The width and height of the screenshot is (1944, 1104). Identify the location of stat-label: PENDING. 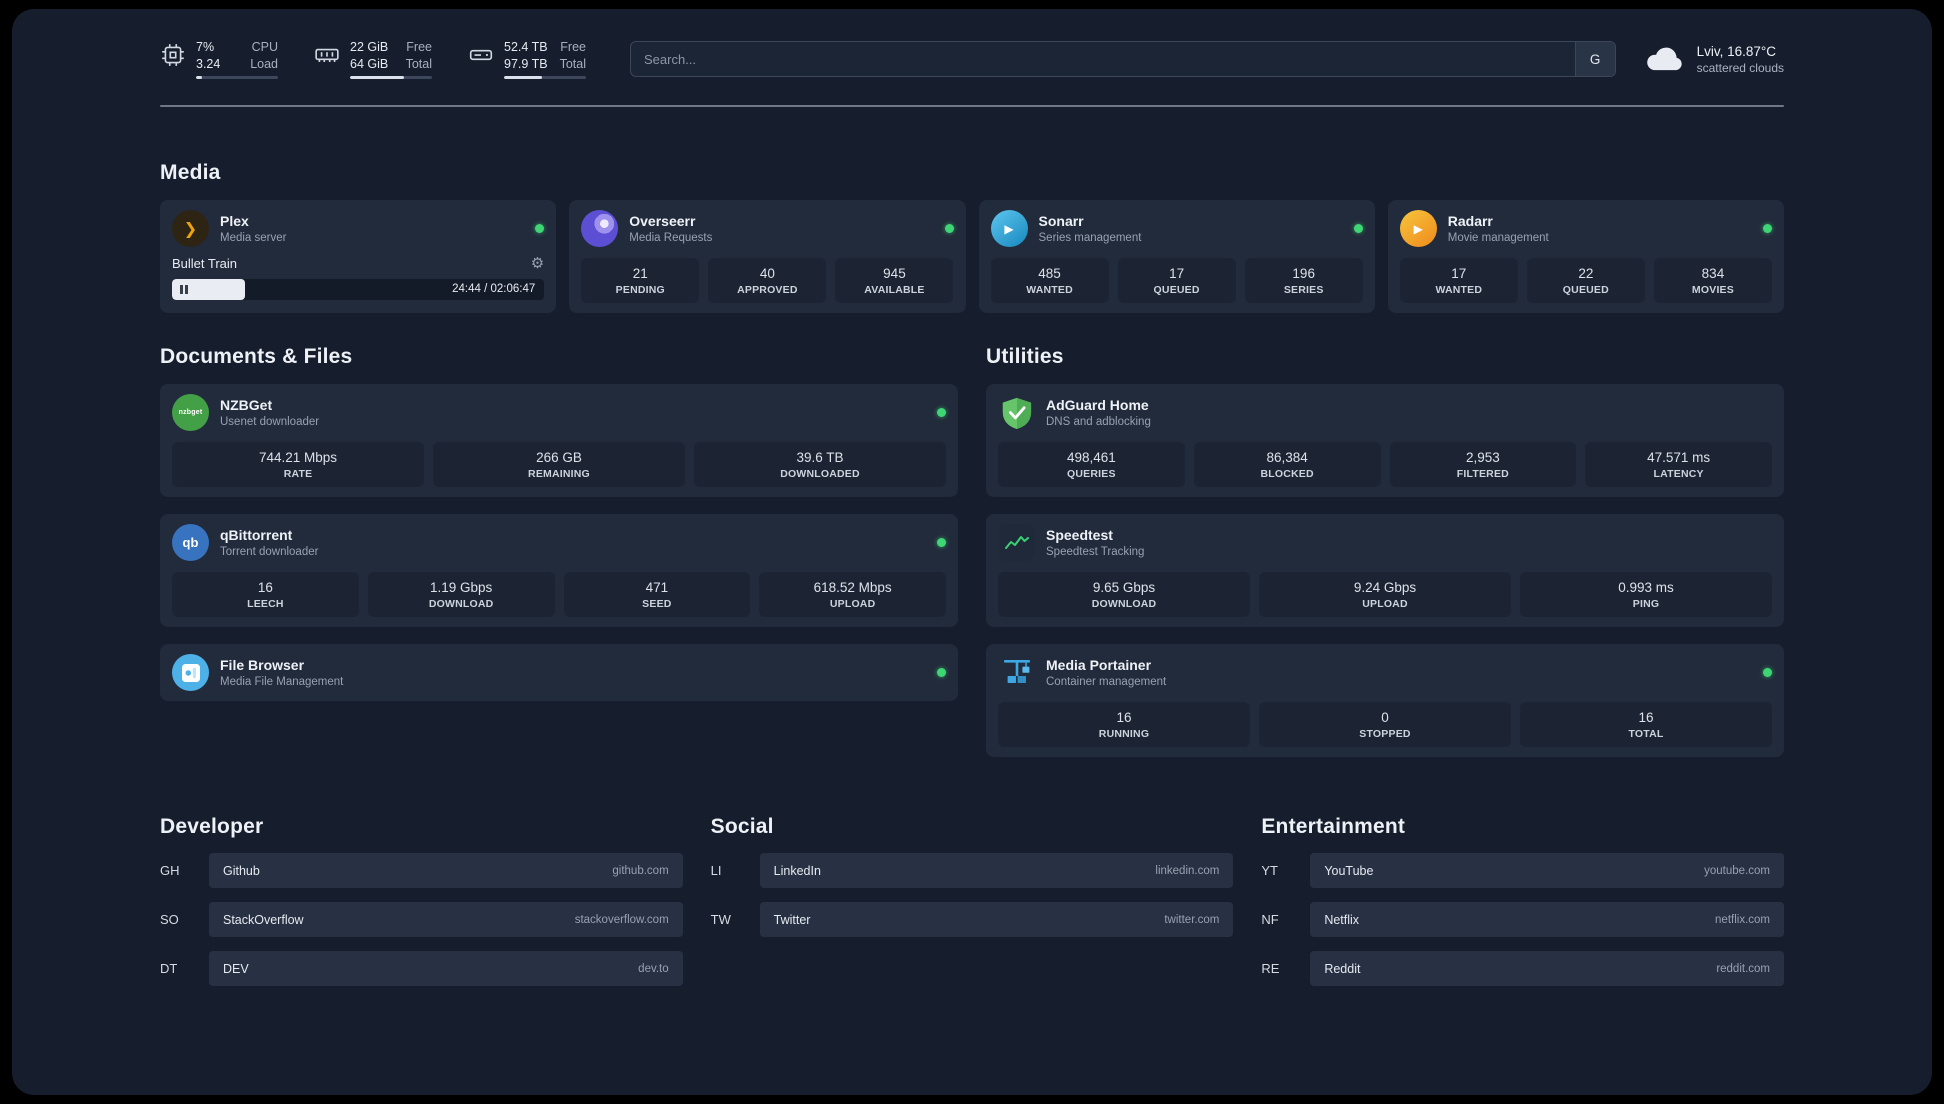
(640, 290).